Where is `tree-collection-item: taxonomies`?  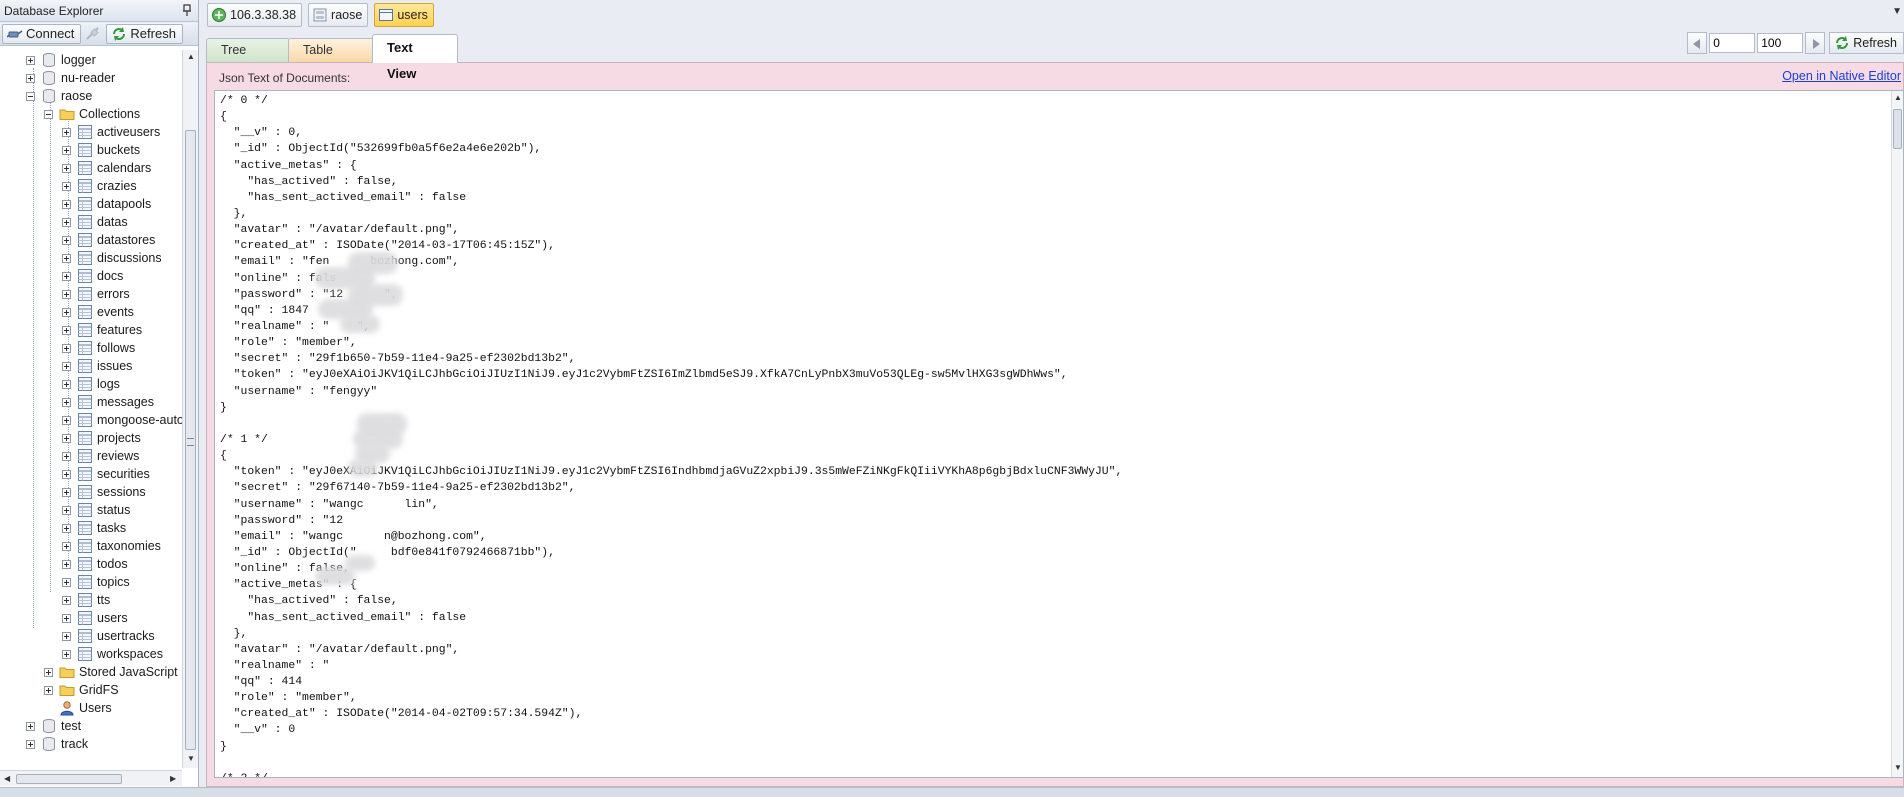
tree-collection-item: taxonomies is located at coordinates (111, 546).